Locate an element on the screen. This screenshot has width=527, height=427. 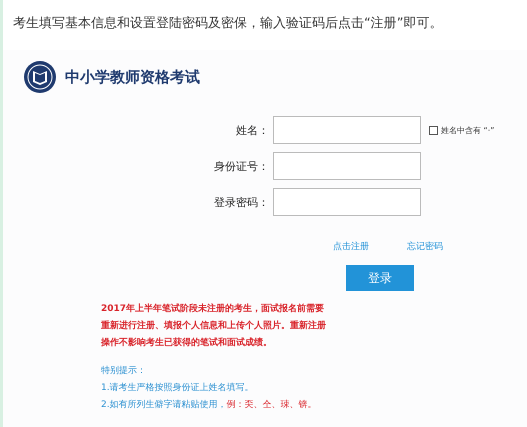
text-link: 忘记密码 is located at coordinates (425, 246).